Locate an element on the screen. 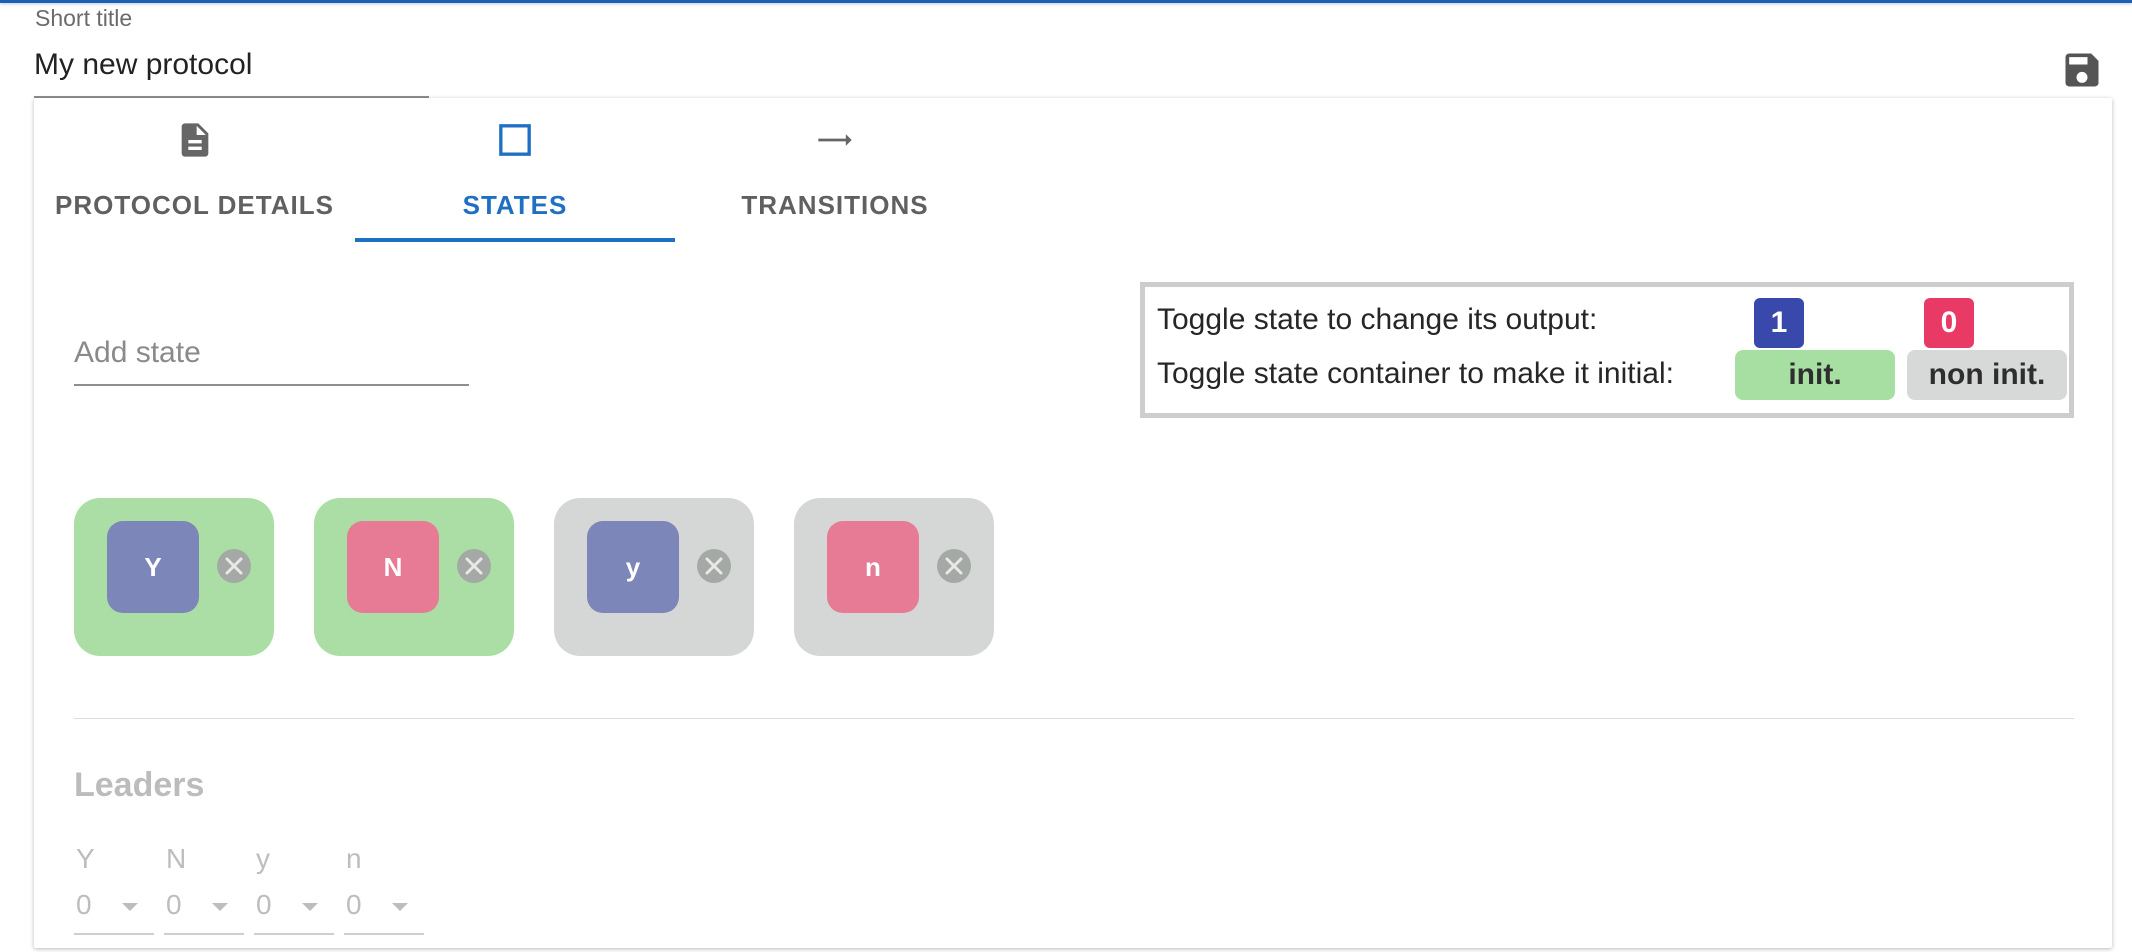 This screenshot has height=952, width=2132. square-outline-icon is located at coordinates (515, 140).